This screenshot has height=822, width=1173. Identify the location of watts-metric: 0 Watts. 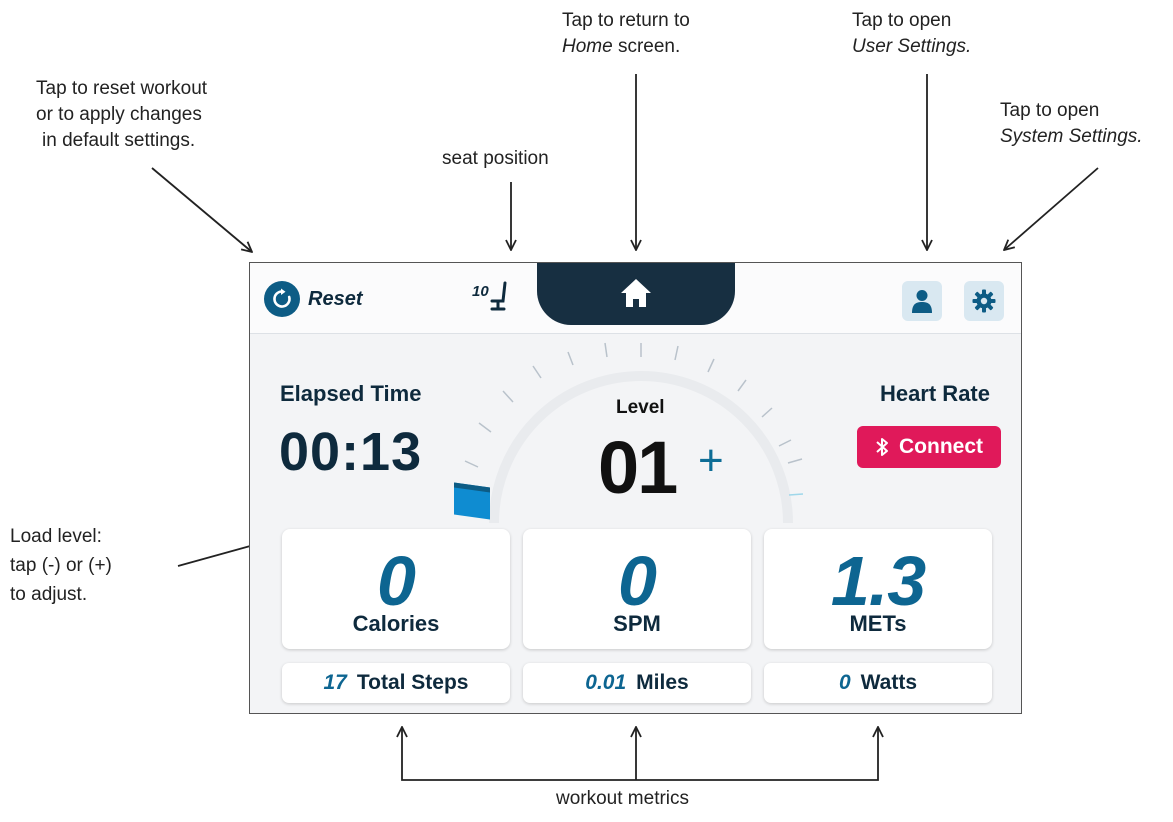
(878, 683).